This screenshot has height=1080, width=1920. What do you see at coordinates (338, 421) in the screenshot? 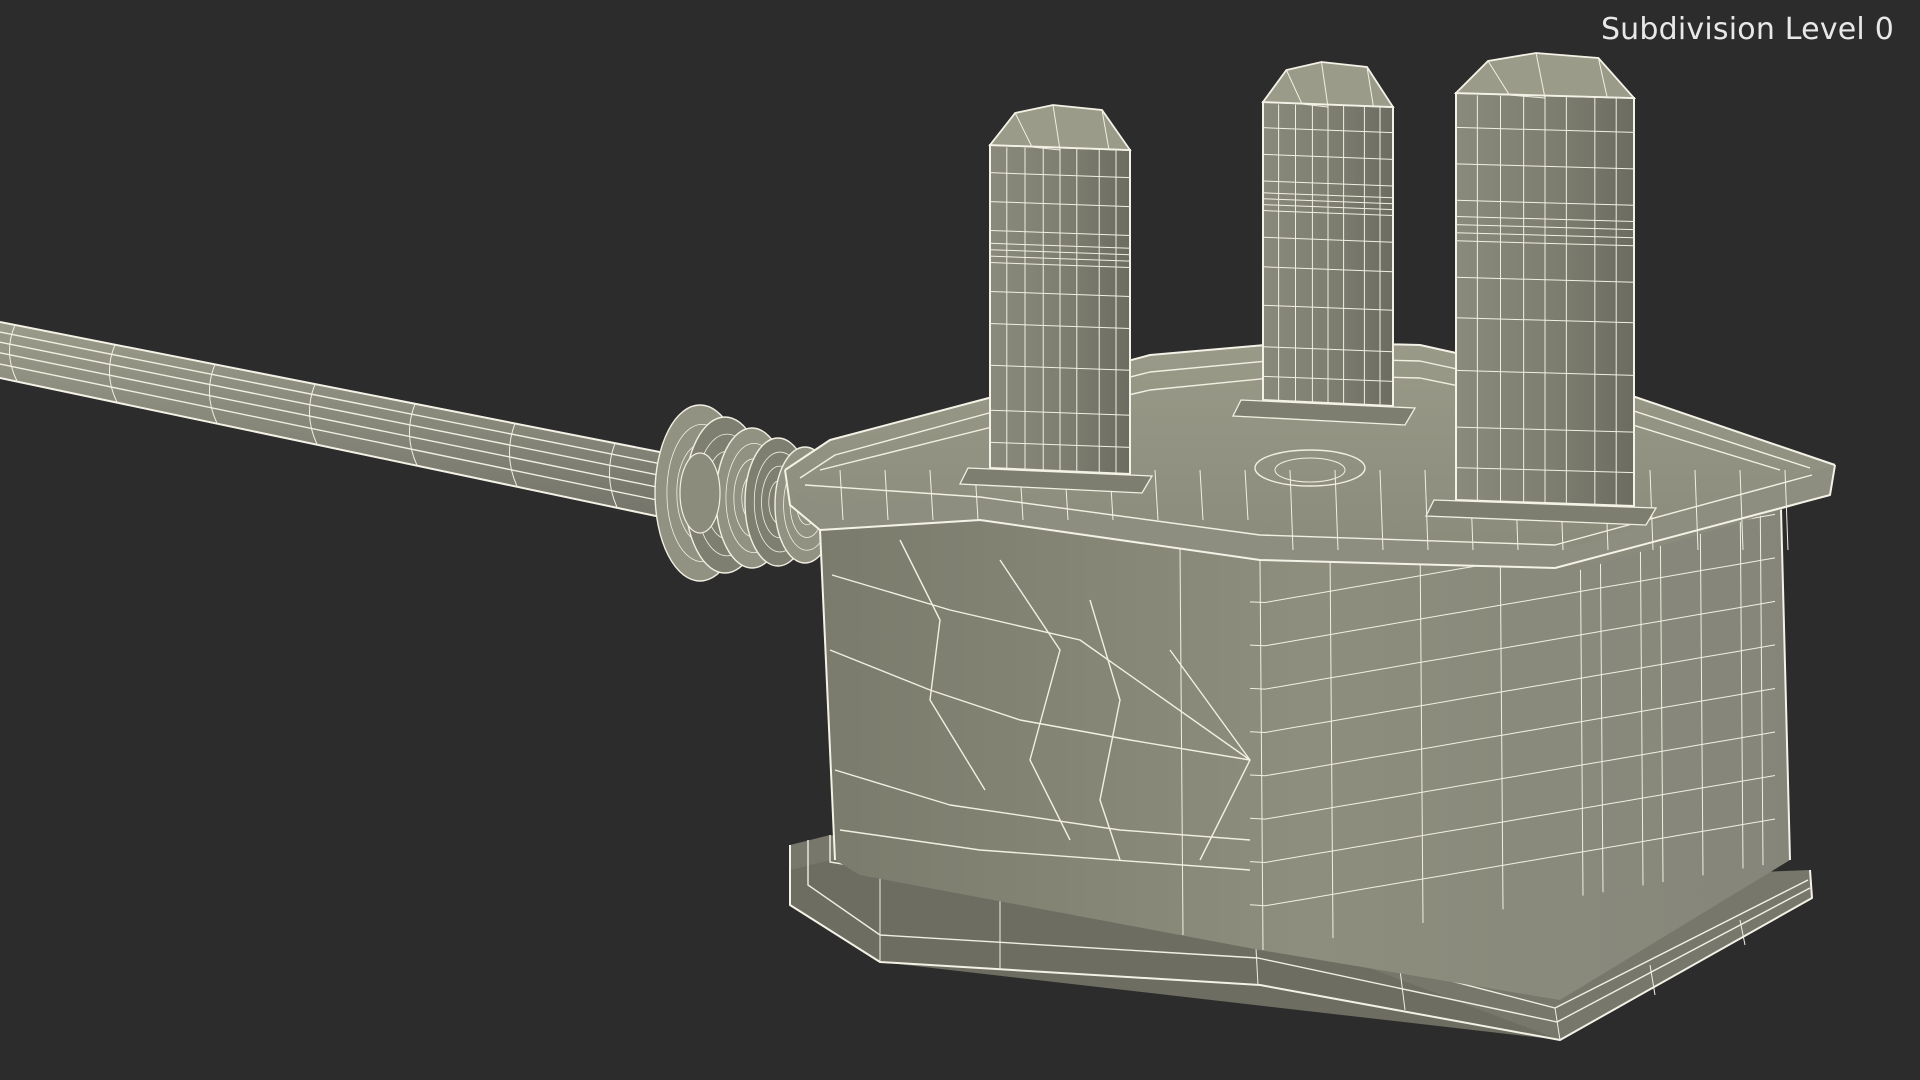
I see `cable` at bounding box center [338, 421].